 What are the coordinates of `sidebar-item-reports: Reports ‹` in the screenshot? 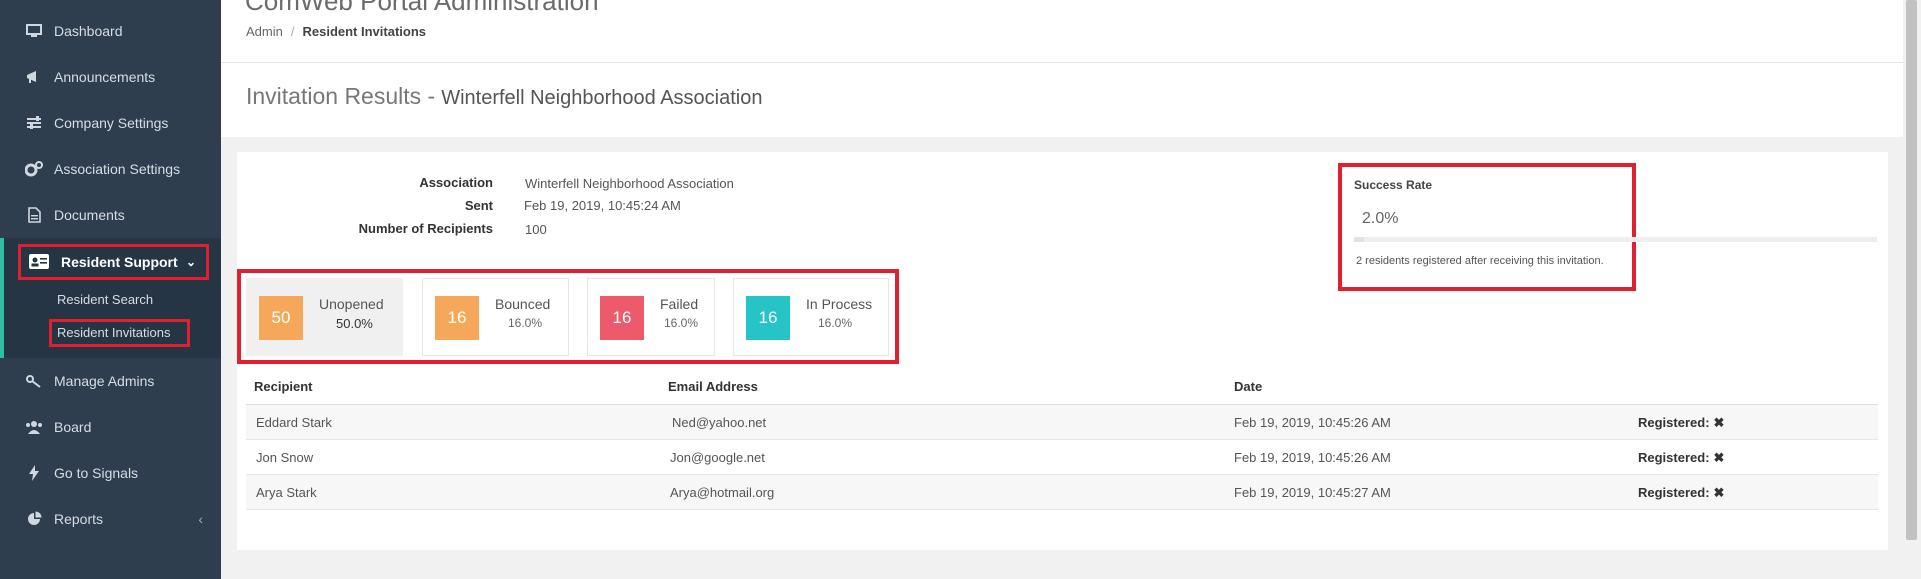 It's located at (110, 519).